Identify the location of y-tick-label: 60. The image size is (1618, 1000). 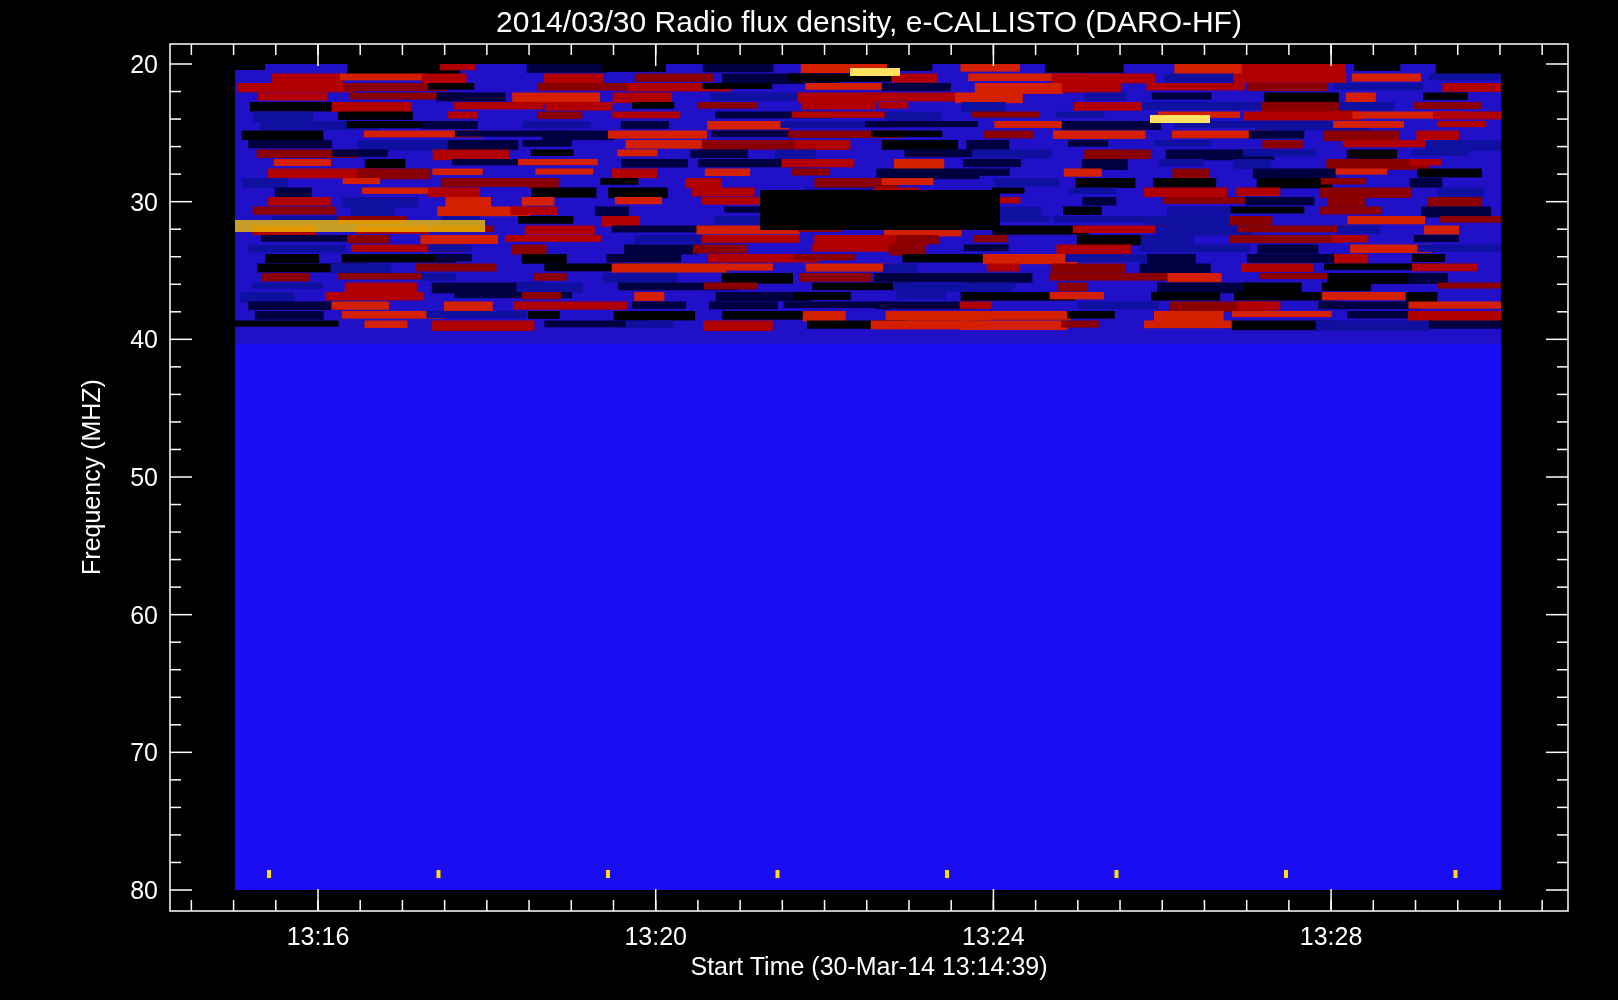
(144, 614).